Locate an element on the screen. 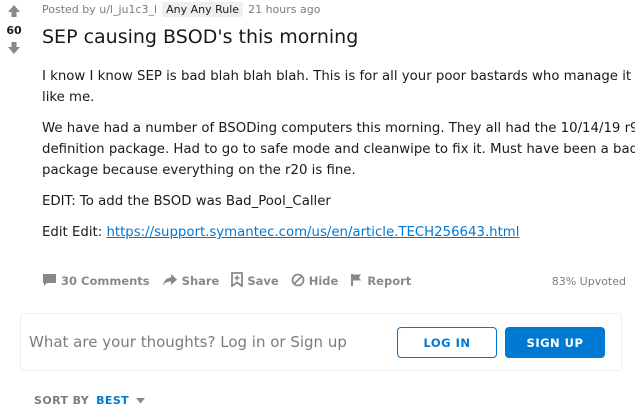 The width and height of the screenshot is (635, 420). comments-button: 30 Comments is located at coordinates (96, 281).